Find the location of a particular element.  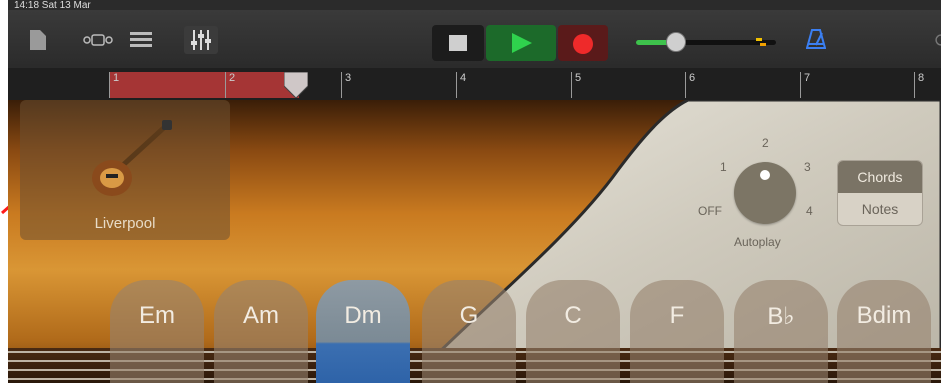

chord-strip-c: C is located at coordinates (573, 331).